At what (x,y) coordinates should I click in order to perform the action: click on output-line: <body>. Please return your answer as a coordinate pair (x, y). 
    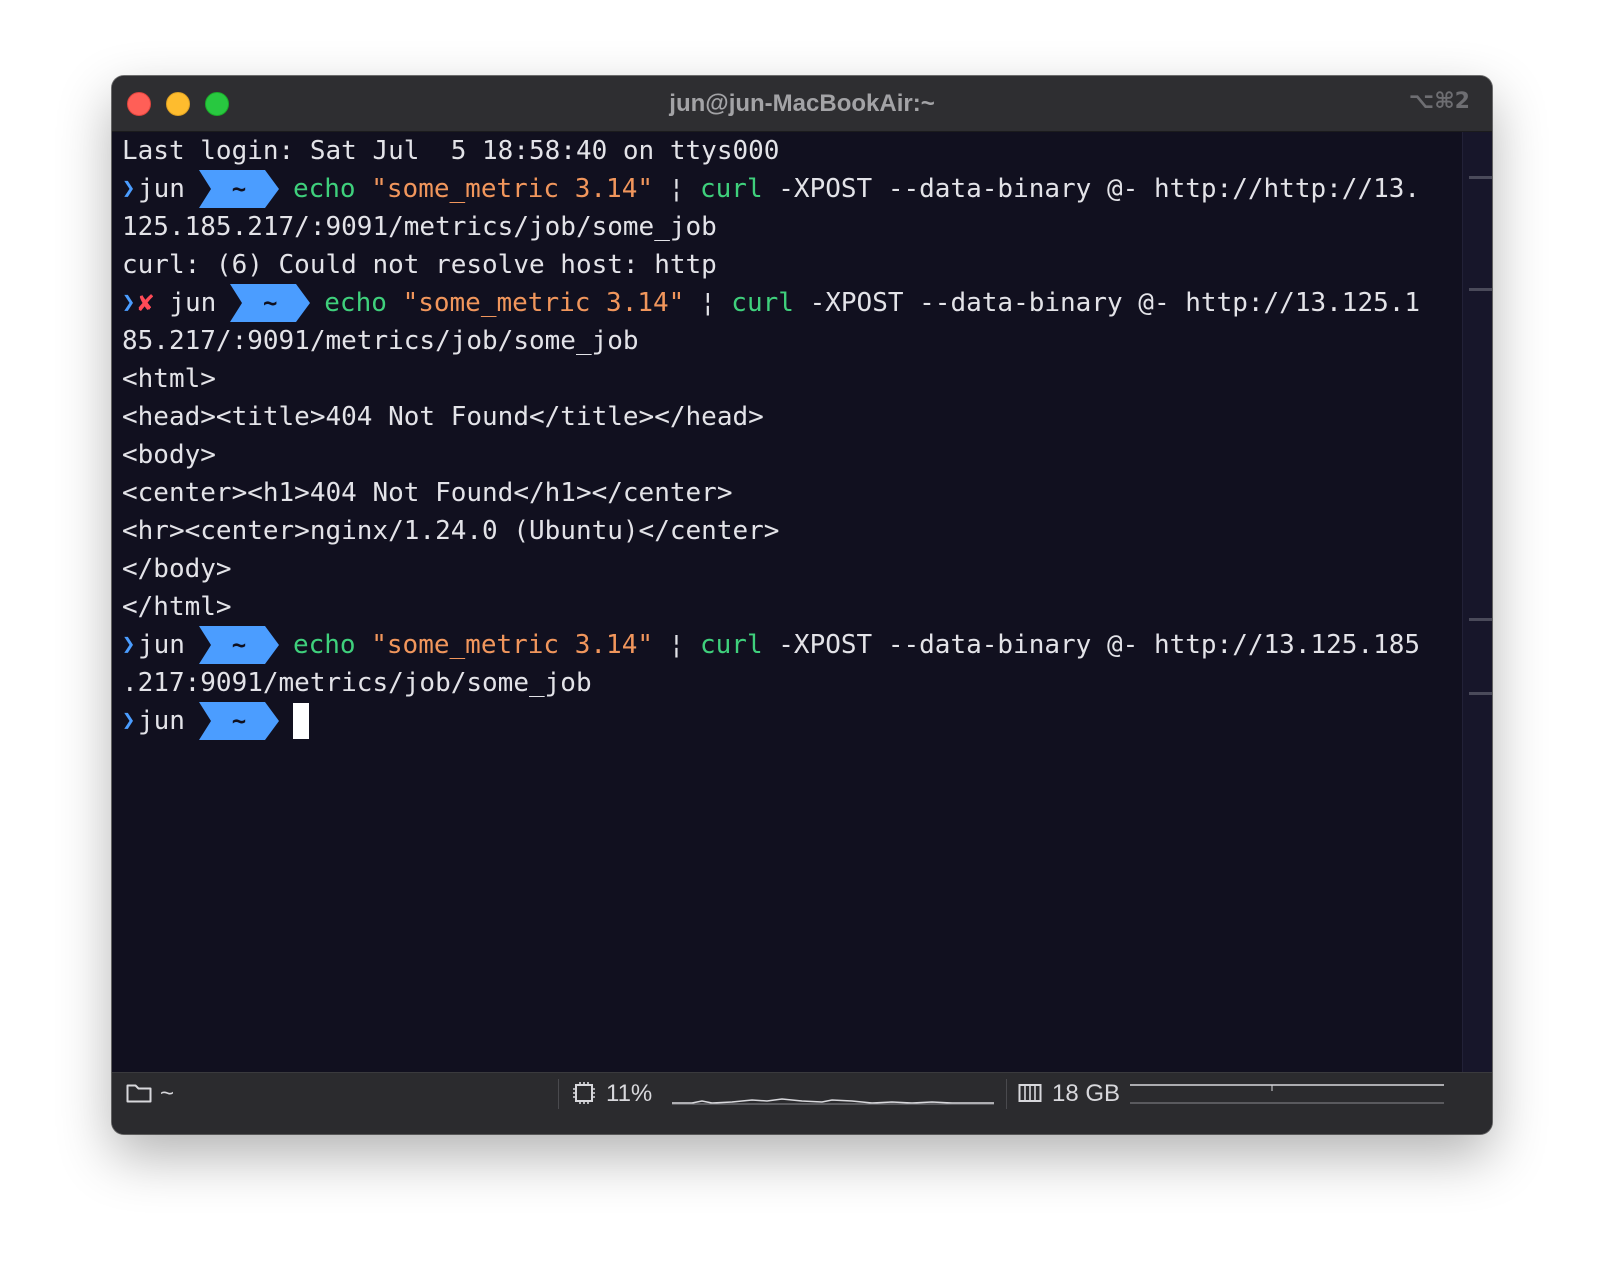
    Looking at the image, I should click on (169, 455).